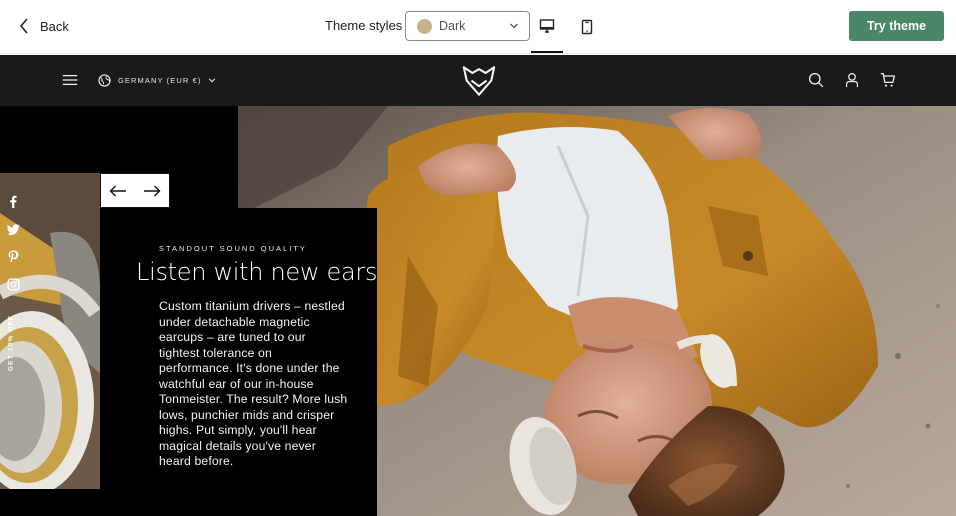 This screenshot has width=956, height=516. I want to click on arrow-left-icon, so click(117, 190).